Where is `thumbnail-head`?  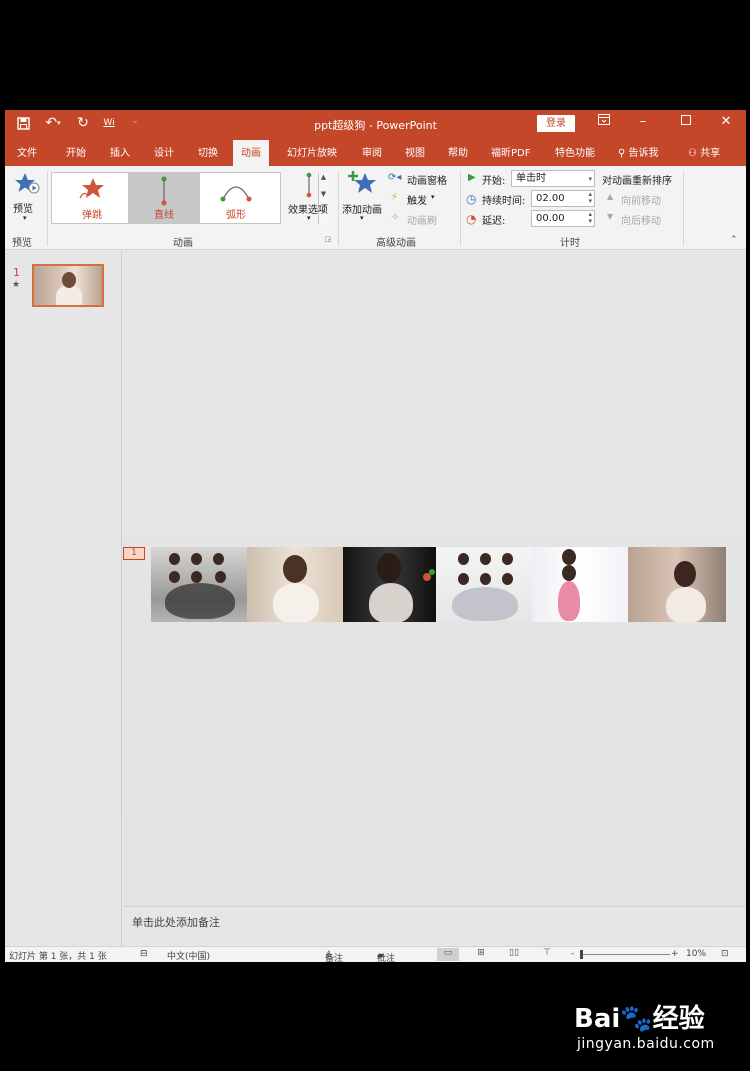 thumbnail-head is located at coordinates (69, 280).